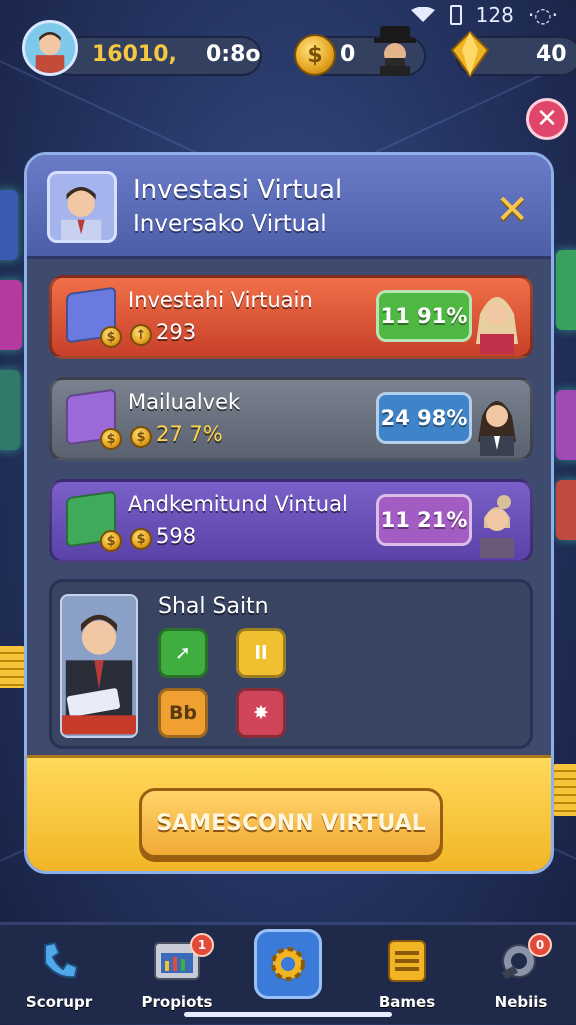 The width and height of the screenshot is (576, 1025). Describe the element at coordinates (407, 961) in the screenshot. I see `list-icon` at that location.